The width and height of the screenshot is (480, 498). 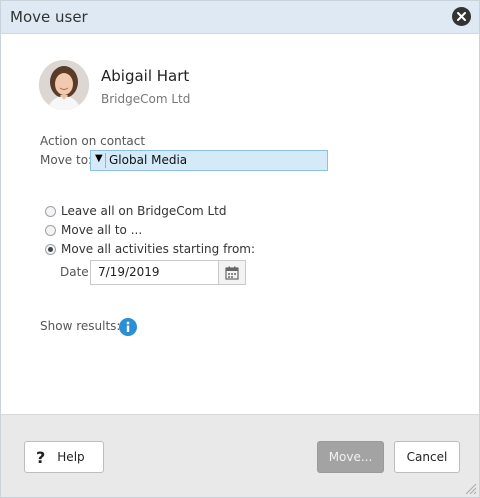 I want to click on calendar-button, so click(x=232, y=272).